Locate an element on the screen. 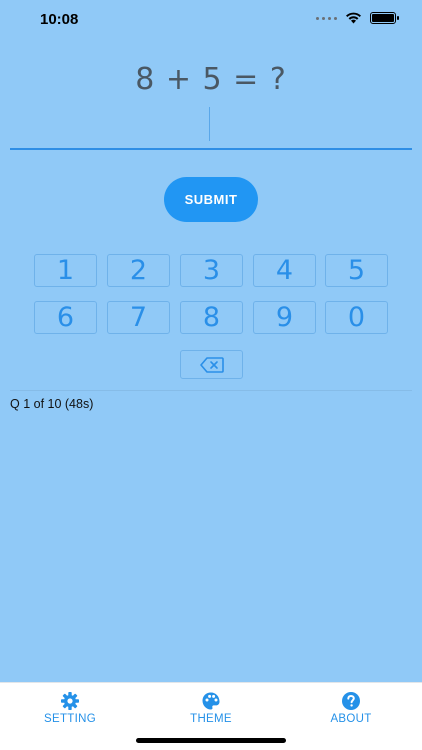 The image size is (422, 750). palette-icon is located at coordinates (211, 701).